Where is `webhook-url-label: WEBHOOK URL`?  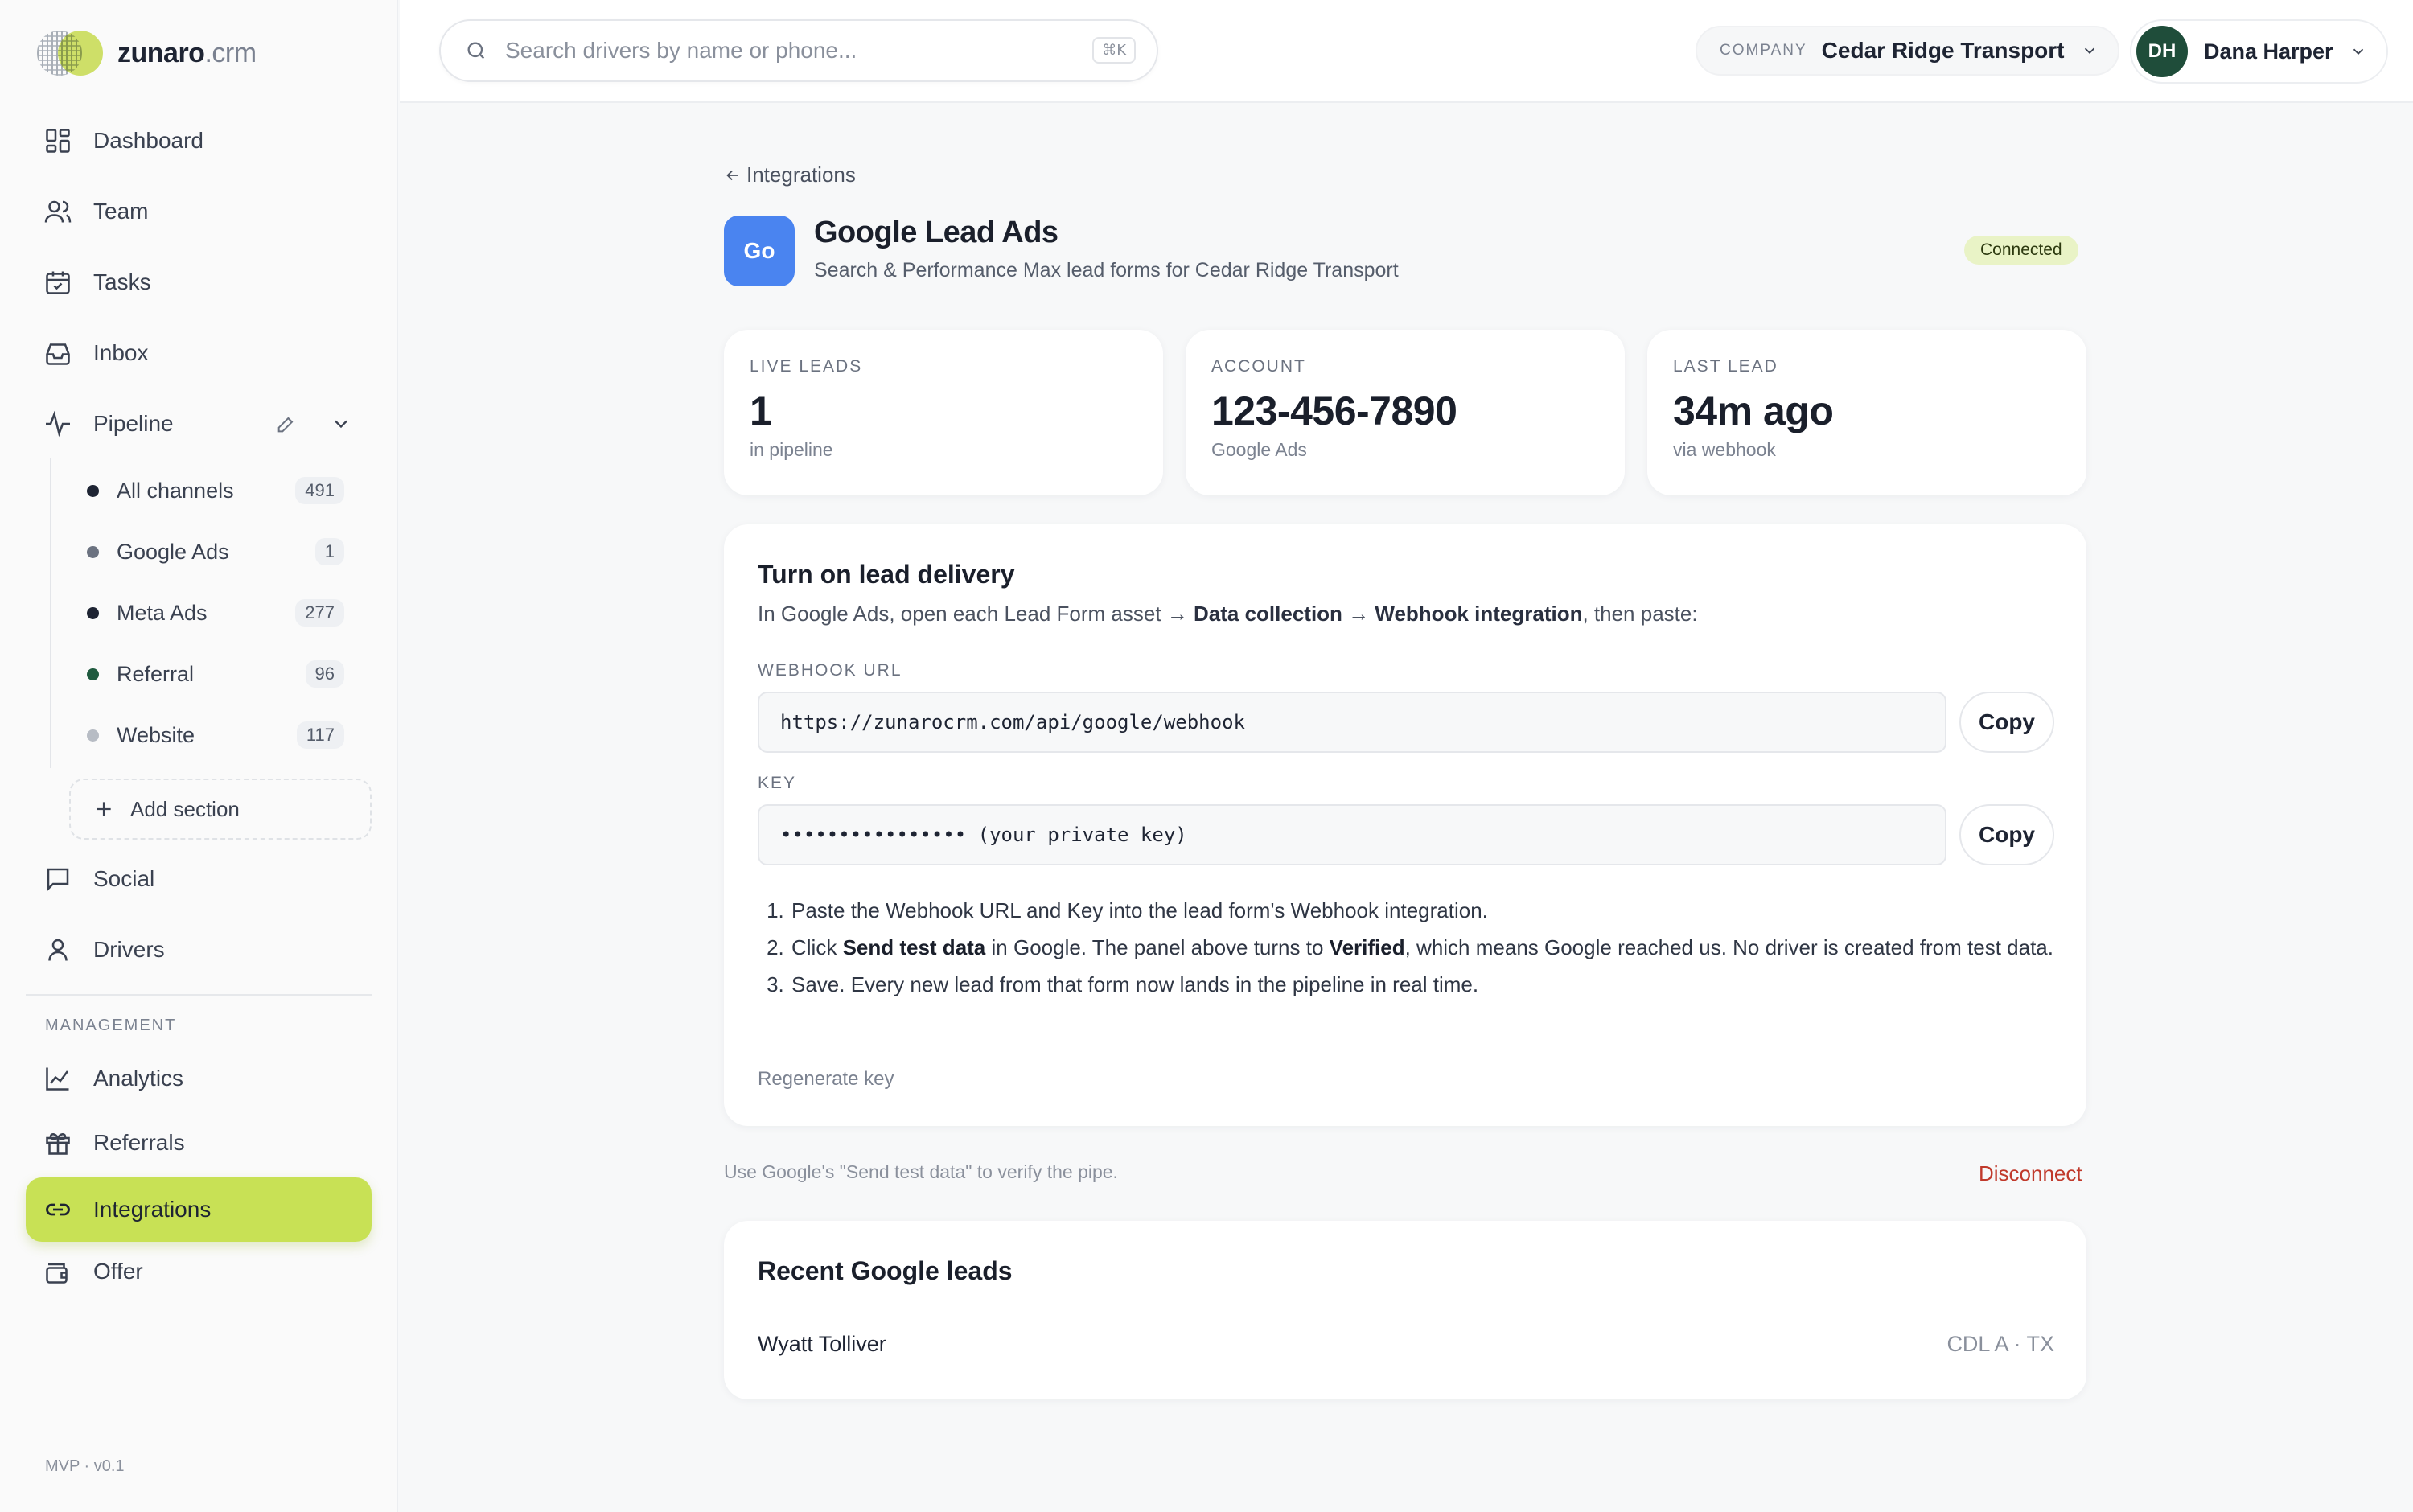 webhook-url-label: WEBHOOK URL is located at coordinates (830, 671).